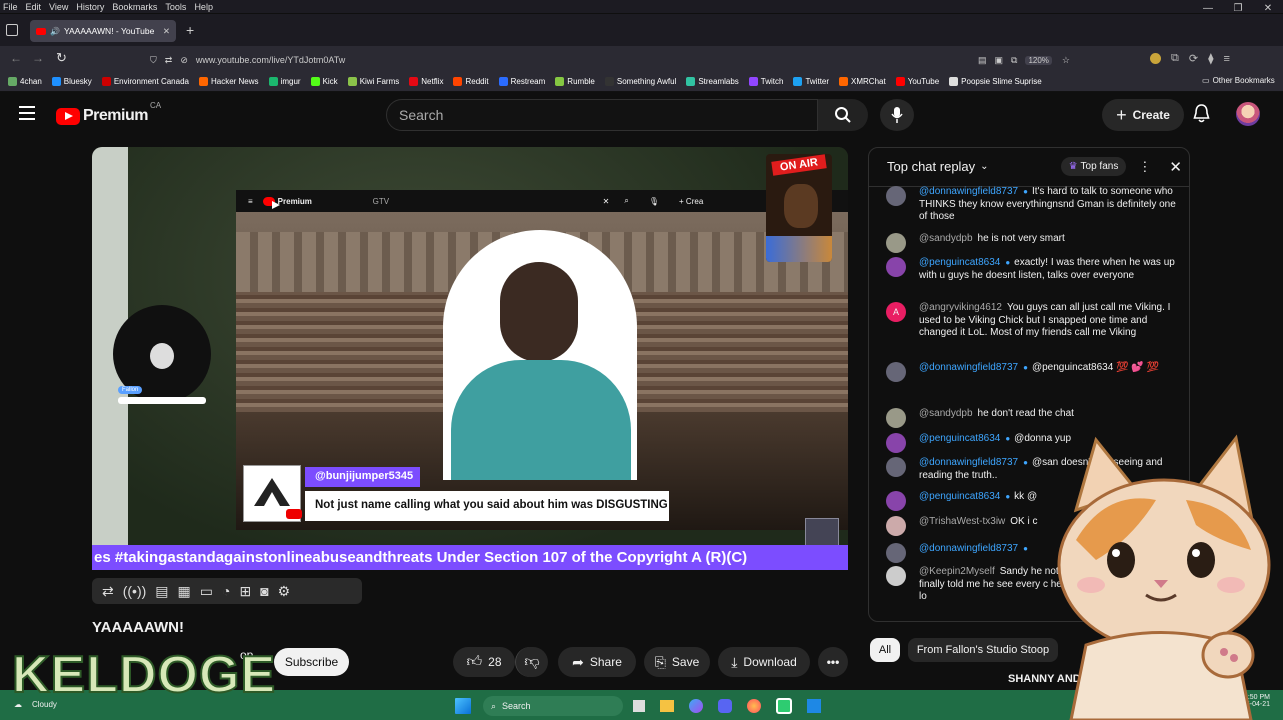 The width and height of the screenshot is (1283, 720). What do you see at coordinates (190, 30) in the screenshot?
I see `new-tab-button: +` at bounding box center [190, 30].